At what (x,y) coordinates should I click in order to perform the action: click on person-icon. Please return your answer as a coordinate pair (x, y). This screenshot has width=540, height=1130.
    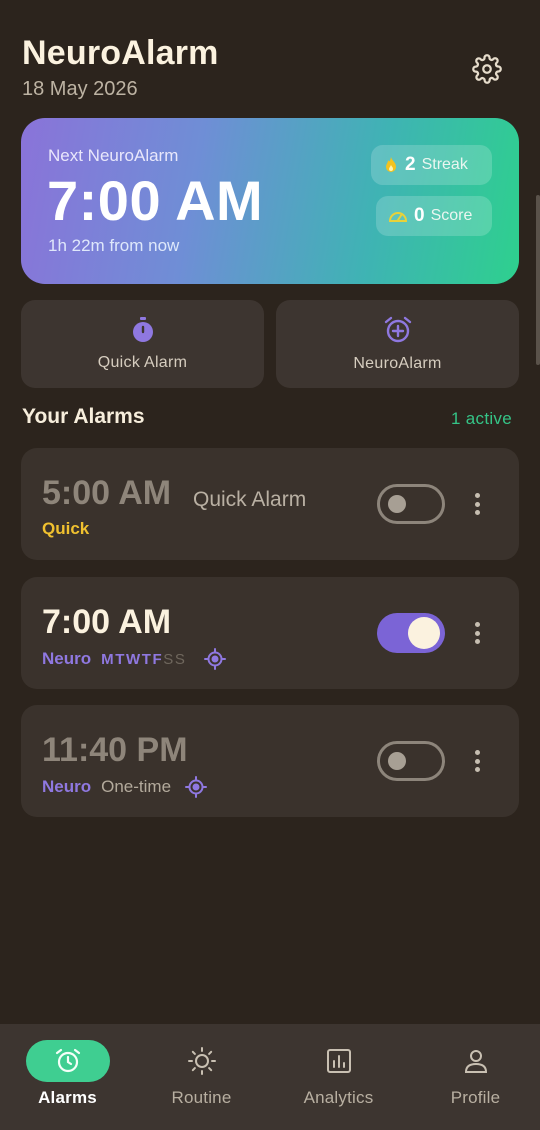
    Looking at the image, I should click on (475, 1061).